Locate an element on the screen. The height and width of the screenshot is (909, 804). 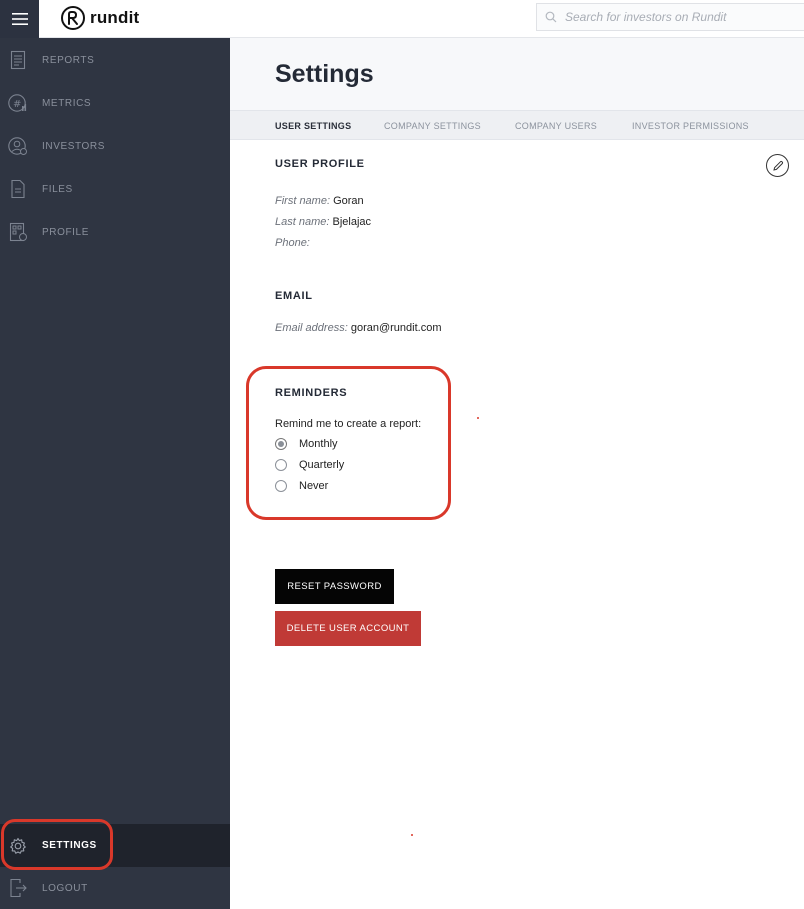
search-input is located at coordinates (680, 17).